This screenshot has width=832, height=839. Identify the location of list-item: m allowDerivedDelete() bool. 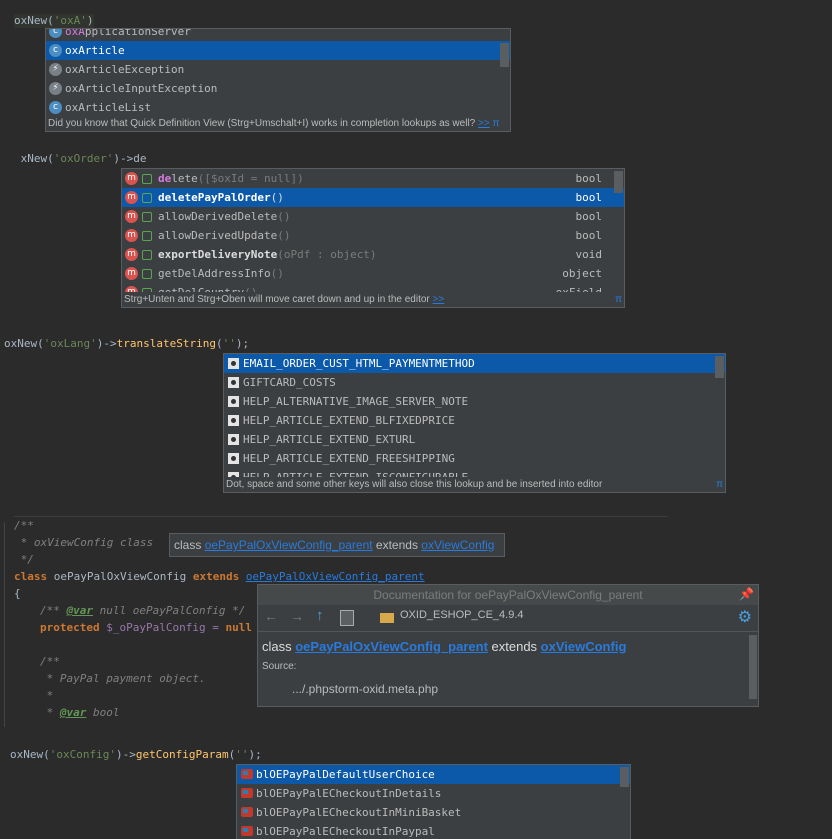
(373, 216).